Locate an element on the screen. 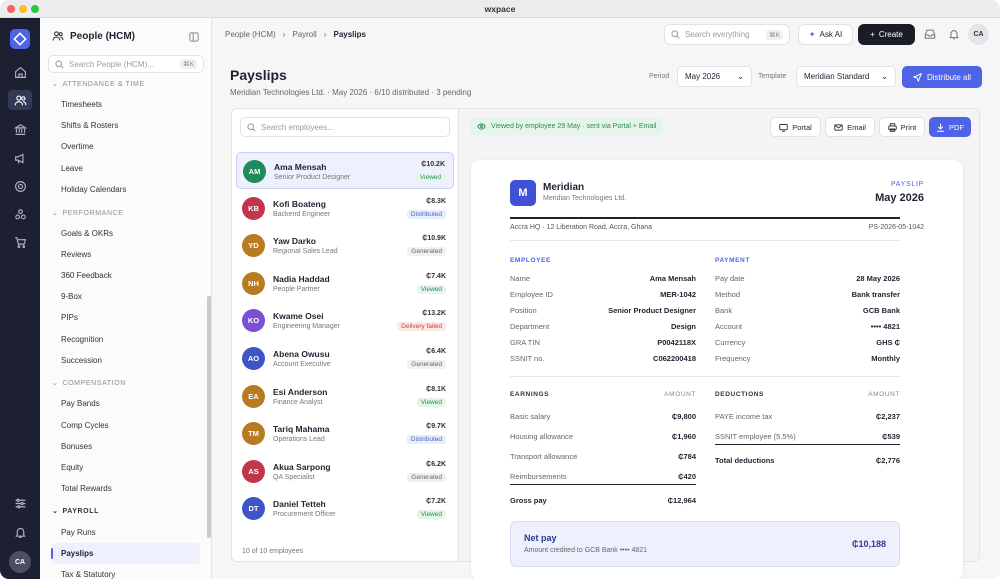 Image resolution: width=1000 pixels, height=579 pixels. breadcrumb-people: People (HCM) is located at coordinates (250, 34).